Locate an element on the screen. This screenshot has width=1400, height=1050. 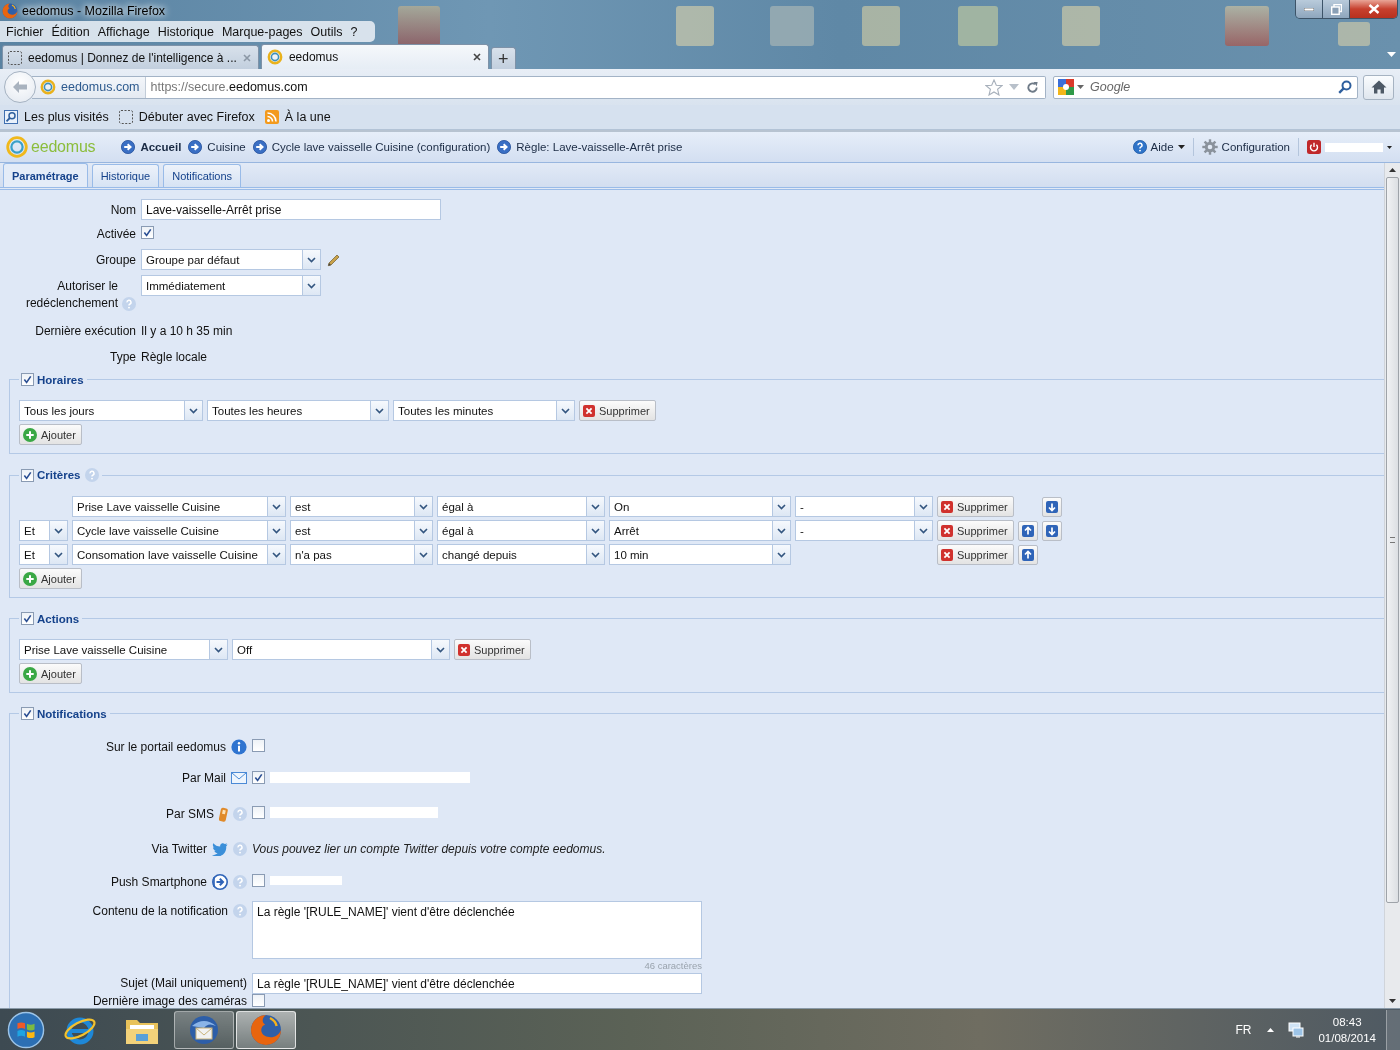
show-desktop-button is located at coordinates (1393, 1029).